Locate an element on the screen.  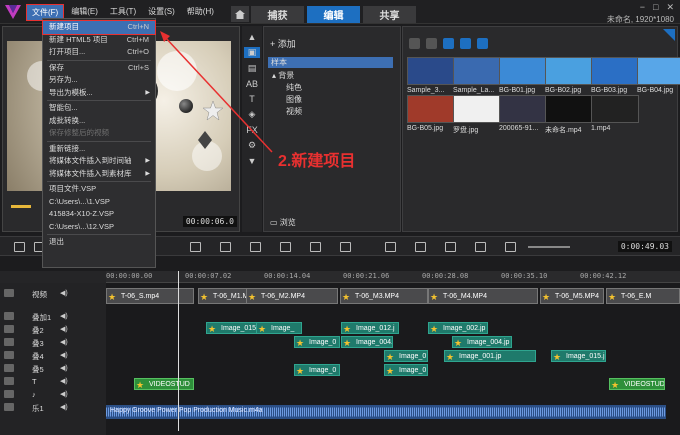
video-clip: ★ T-06_M4.MP4 is located at coordinates (483, 296).